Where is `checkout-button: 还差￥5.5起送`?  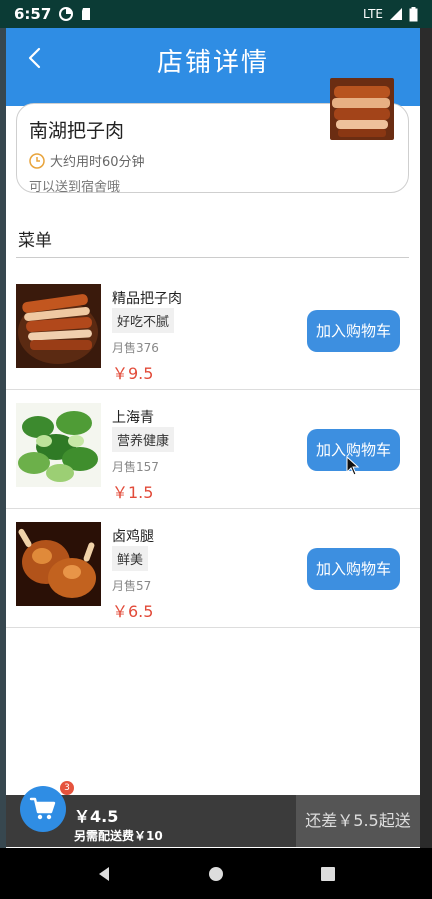 checkout-button: 还差￥5.5起送 is located at coordinates (358, 821).